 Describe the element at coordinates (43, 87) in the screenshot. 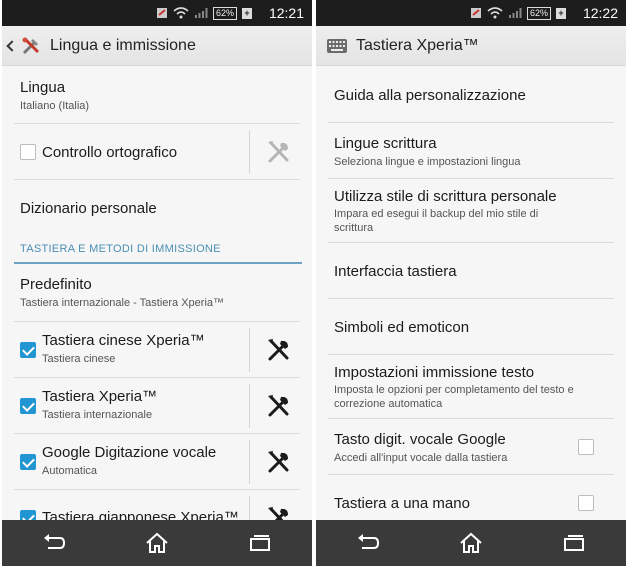

I see `item-title: Lingua` at that location.